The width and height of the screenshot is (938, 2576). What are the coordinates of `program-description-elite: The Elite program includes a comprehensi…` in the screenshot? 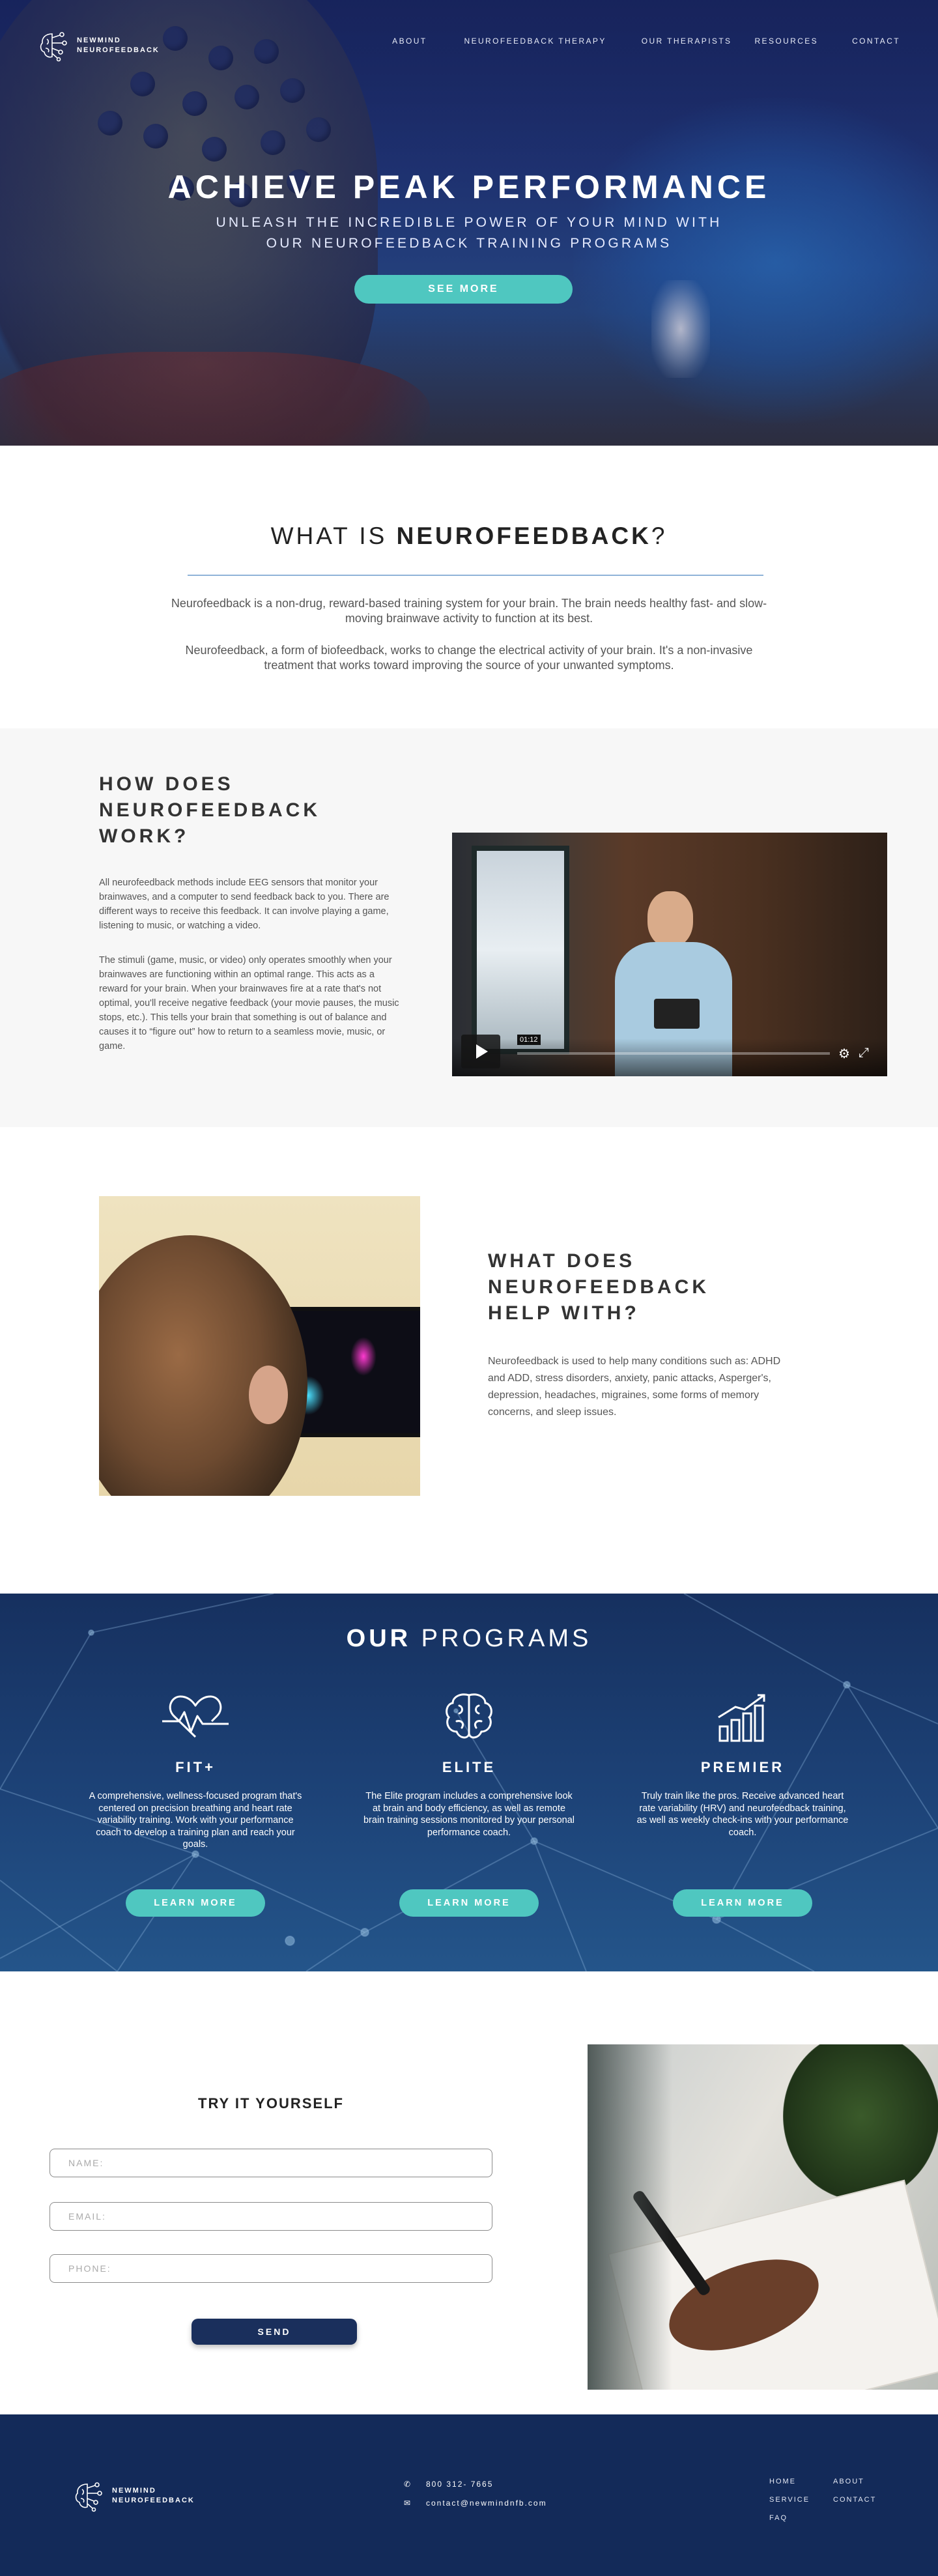 It's located at (469, 1814).